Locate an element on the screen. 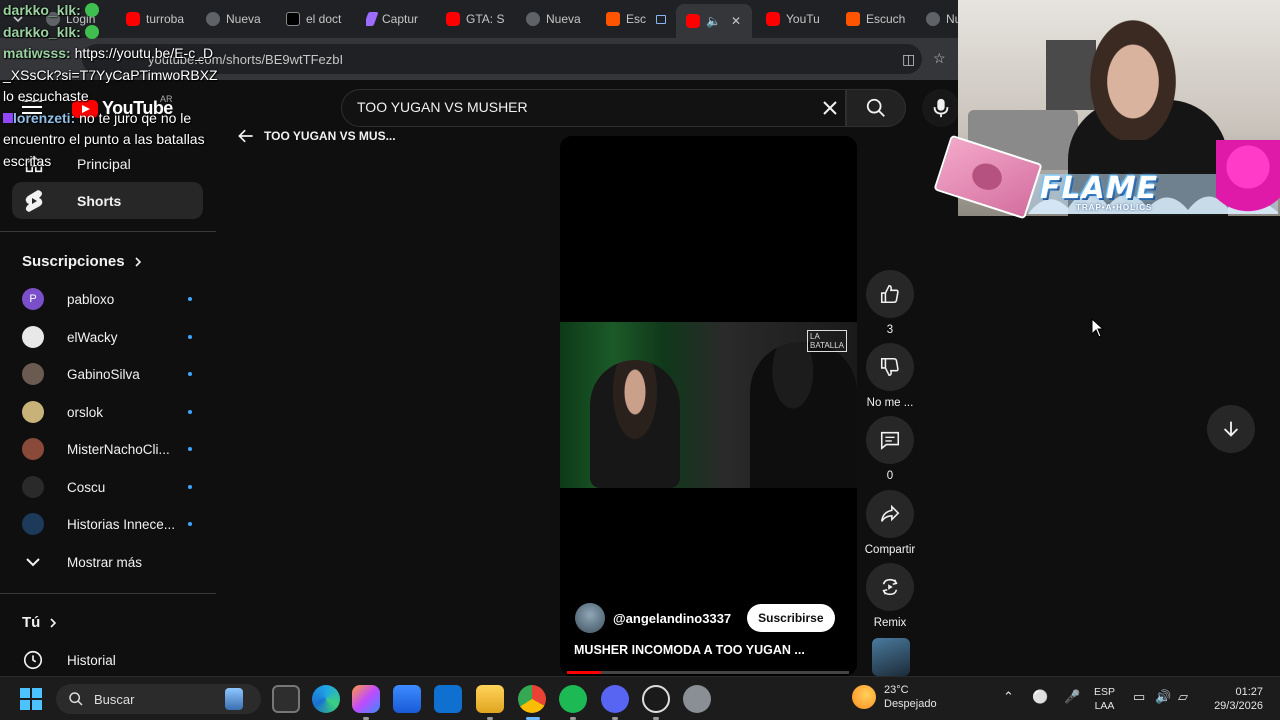 The image size is (1280, 720). progress-bar is located at coordinates (708, 672).